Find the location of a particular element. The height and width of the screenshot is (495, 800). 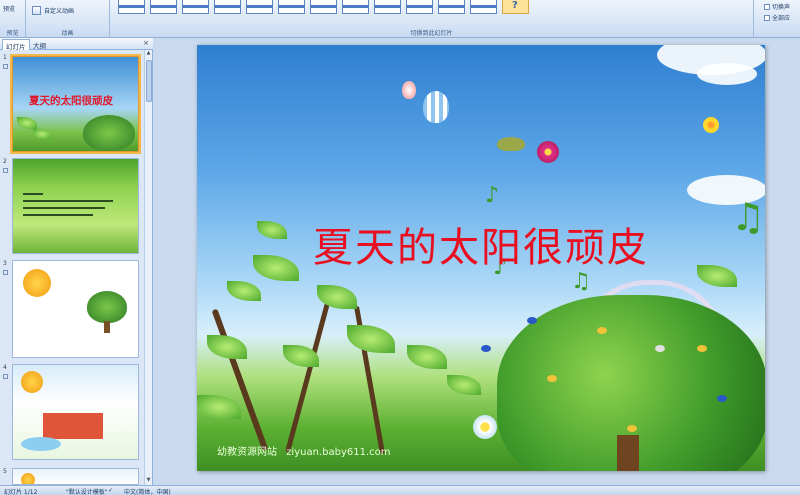

slide-title: 夏天的太阳很顽皮 is located at coordinates (481, 244).